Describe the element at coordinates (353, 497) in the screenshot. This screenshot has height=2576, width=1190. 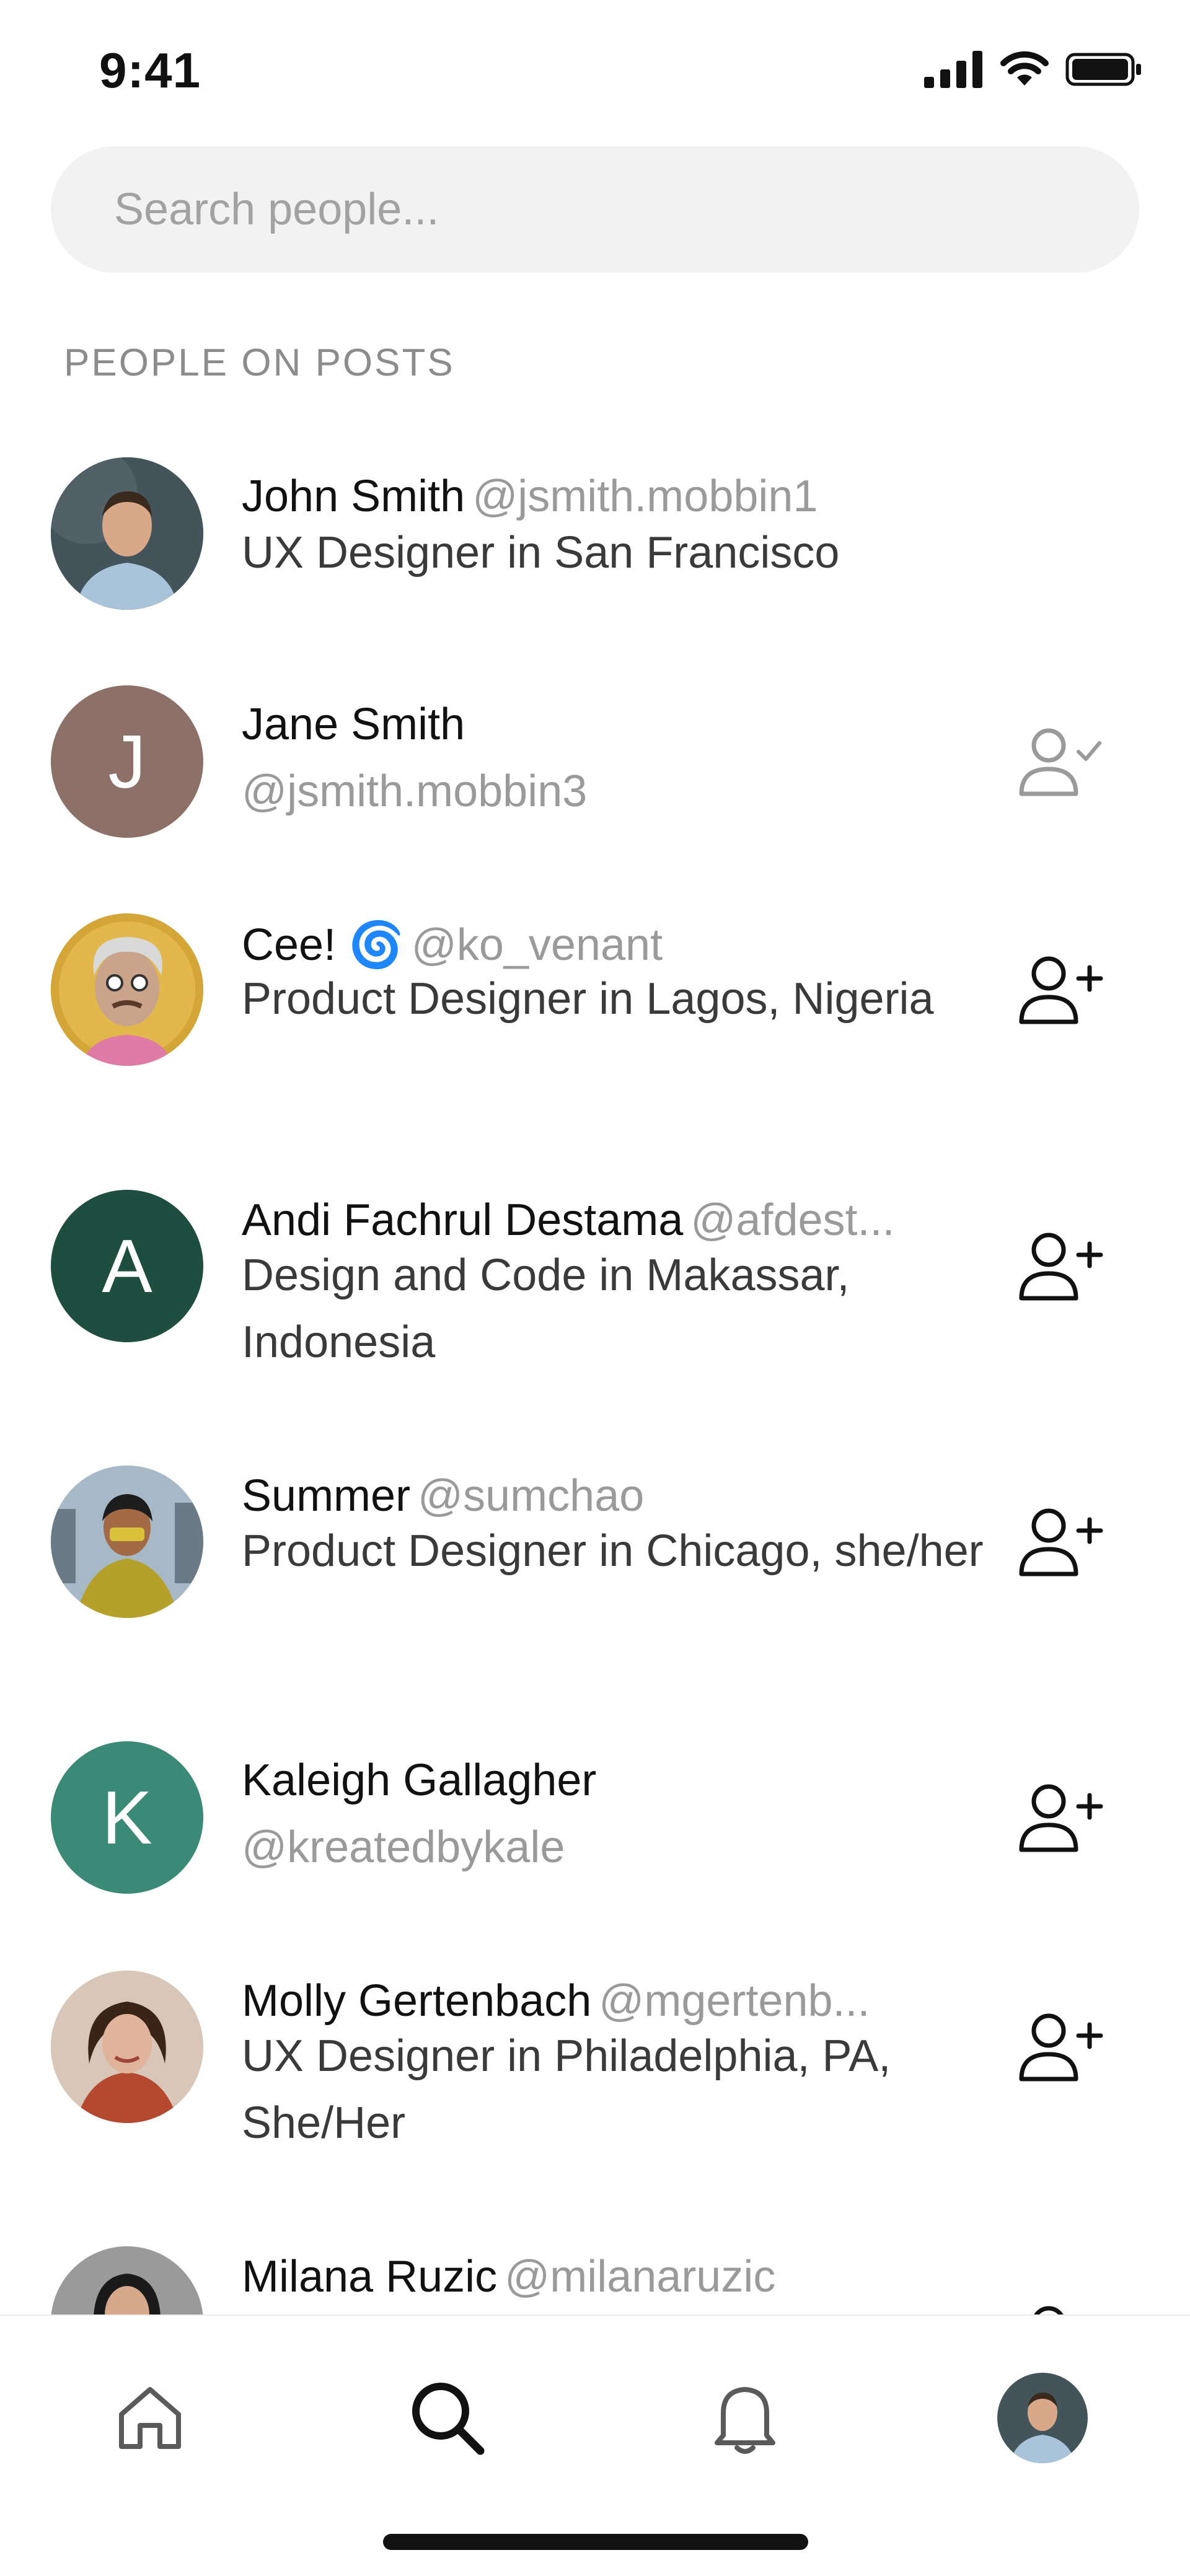
I see `person-name: John Smith` at that location.